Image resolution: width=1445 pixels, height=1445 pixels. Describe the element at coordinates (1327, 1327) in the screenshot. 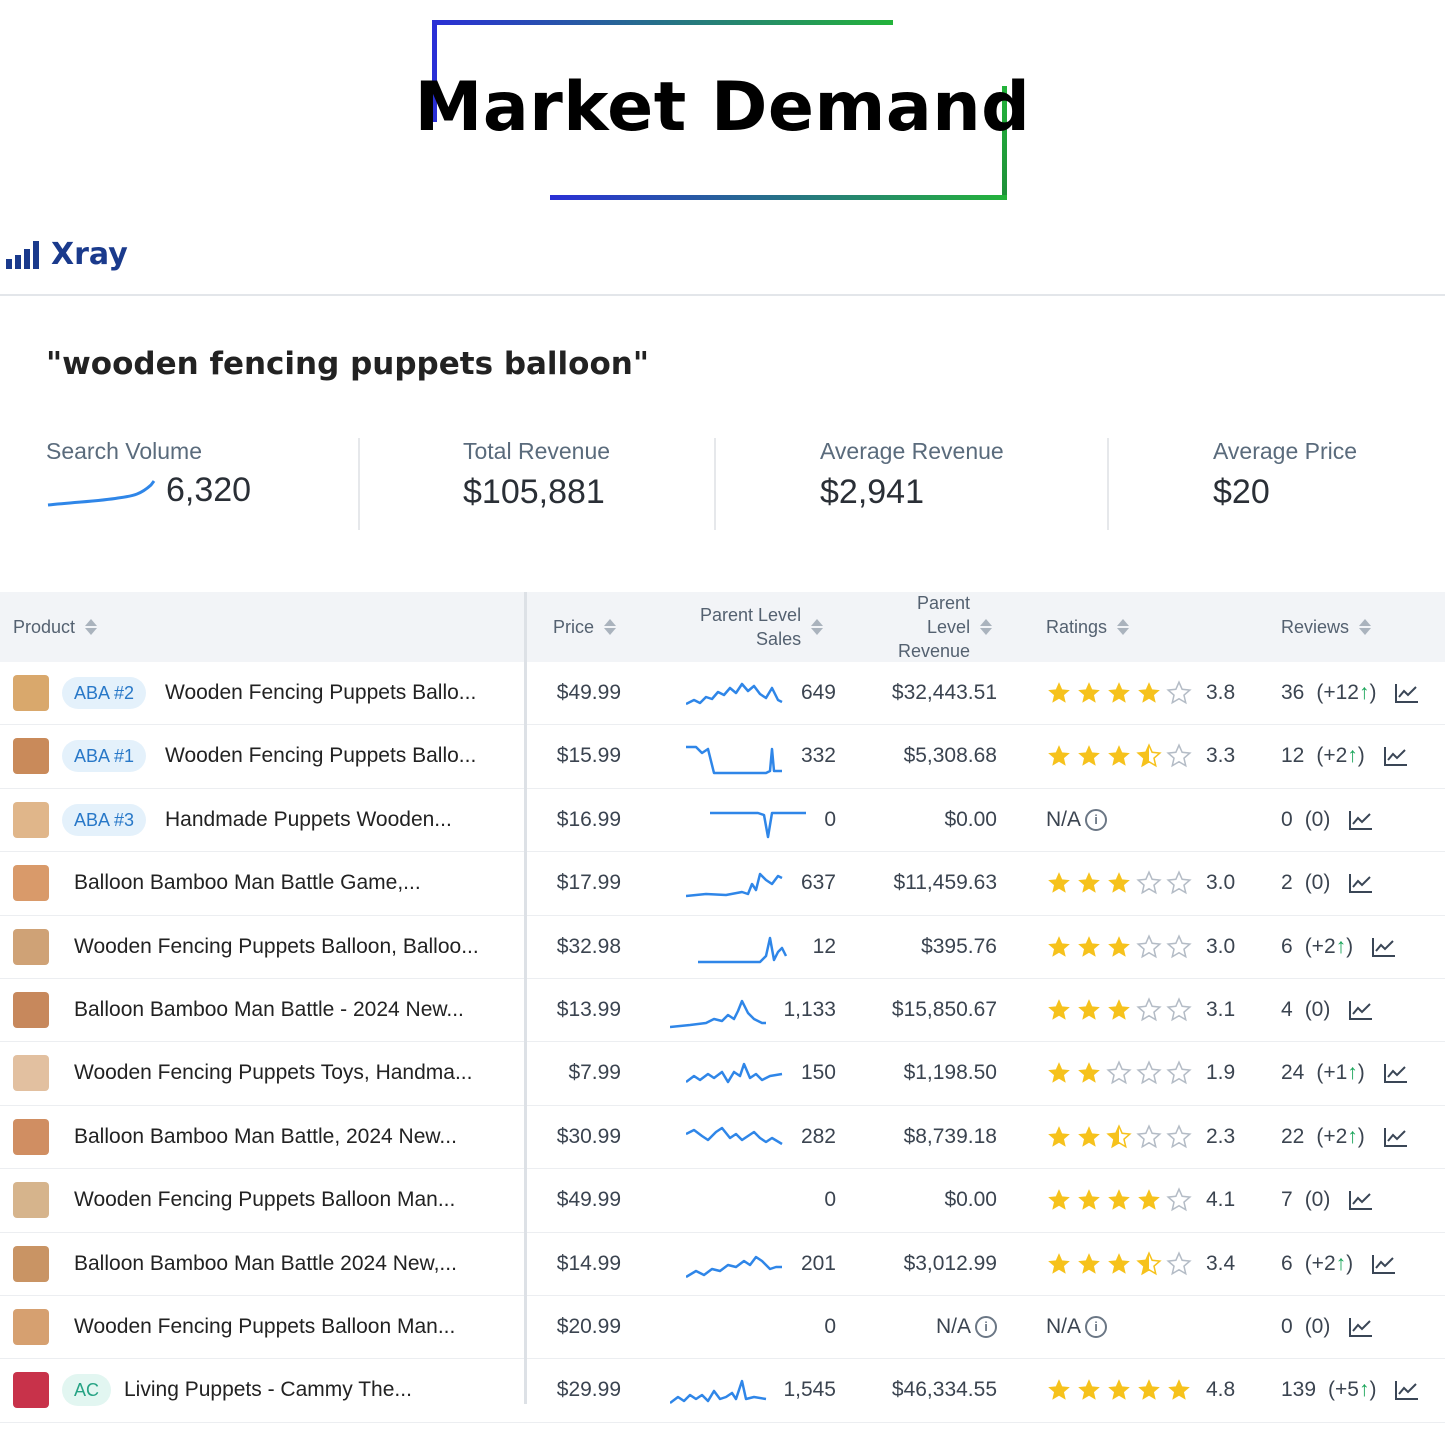

I see `reviews-cell: 0 (0)` at that location.